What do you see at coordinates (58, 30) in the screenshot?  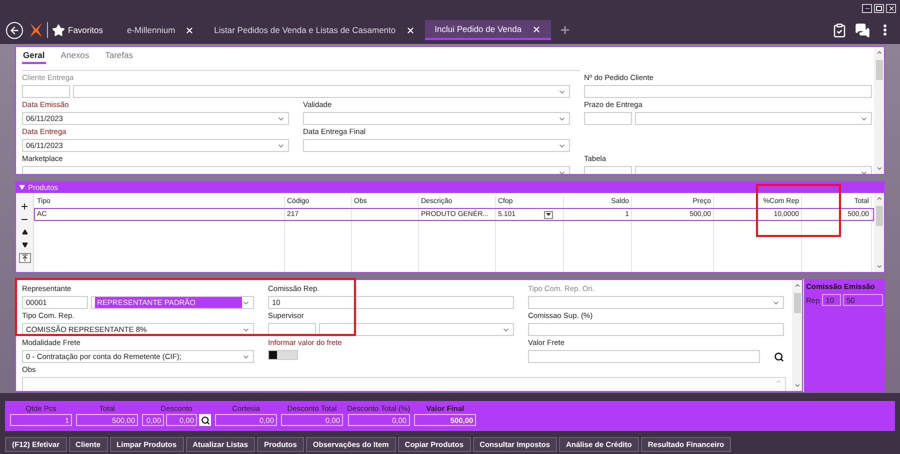 I see `star-icon` at bounding box center [58, 30].